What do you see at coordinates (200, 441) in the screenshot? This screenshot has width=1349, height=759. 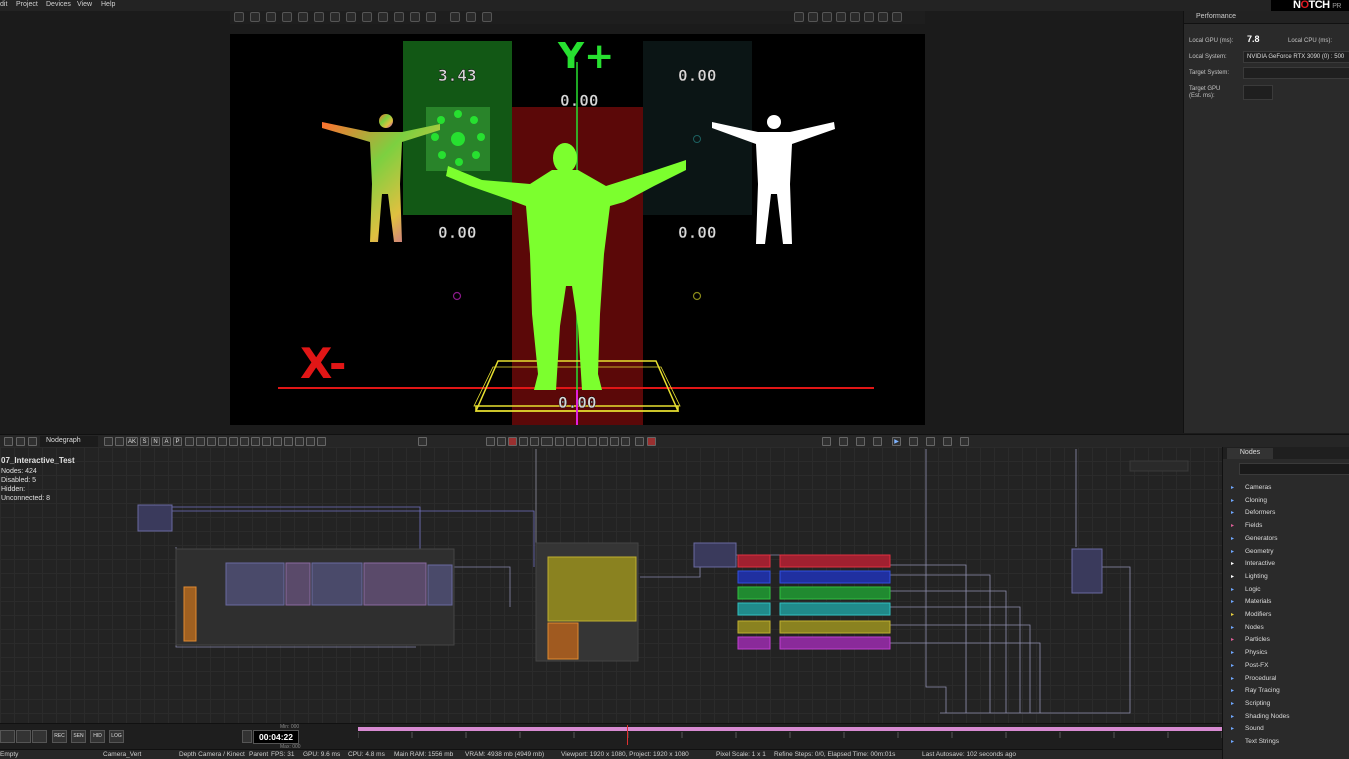 I see `ng-layout-icon` at bounding box center [200, 441].